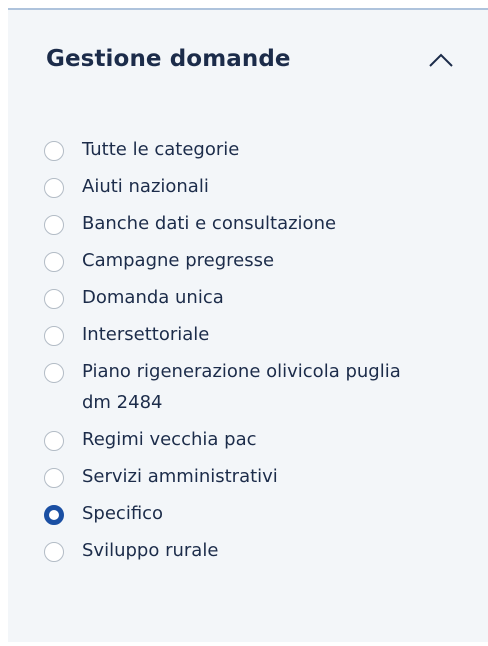  Describe the element at coordinates (254, 336) in the screenshot. I see `radio-option: Intersettoriale` at that location.